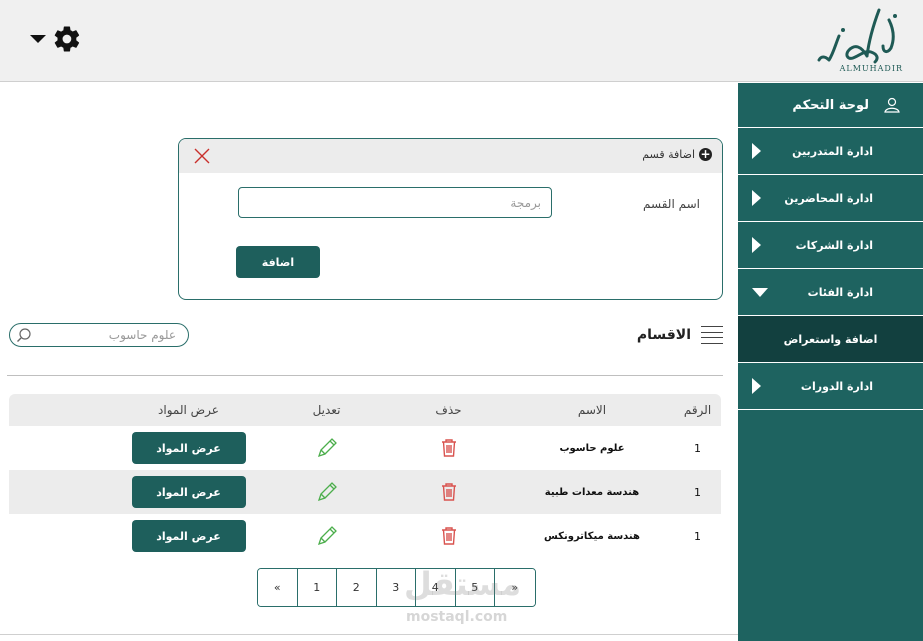  Describe the element at coordinates (317, 587) in the screenshot. I see `page-1: 1` at that location.